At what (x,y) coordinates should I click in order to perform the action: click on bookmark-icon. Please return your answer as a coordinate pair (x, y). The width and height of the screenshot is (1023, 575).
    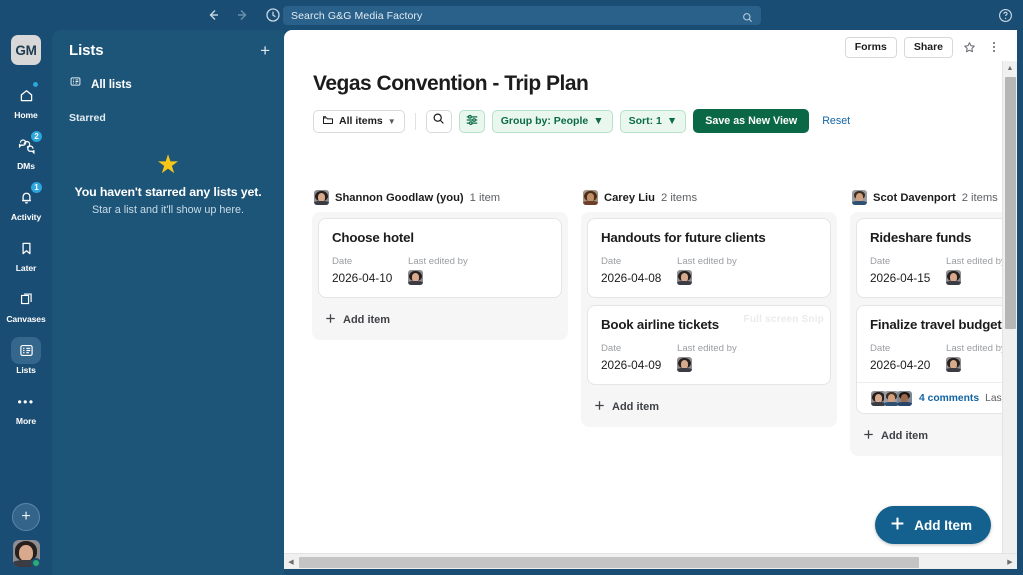
    Looking at the image, I should click on (26, 248).